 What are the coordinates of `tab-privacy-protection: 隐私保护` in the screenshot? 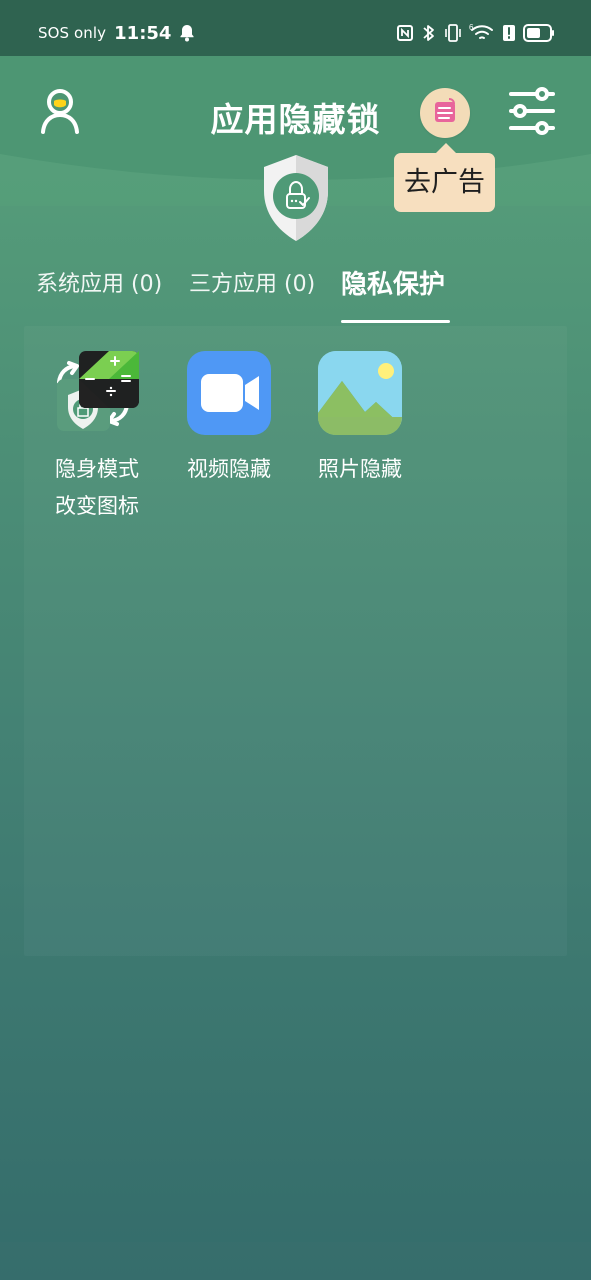 It's located at (395, 295).